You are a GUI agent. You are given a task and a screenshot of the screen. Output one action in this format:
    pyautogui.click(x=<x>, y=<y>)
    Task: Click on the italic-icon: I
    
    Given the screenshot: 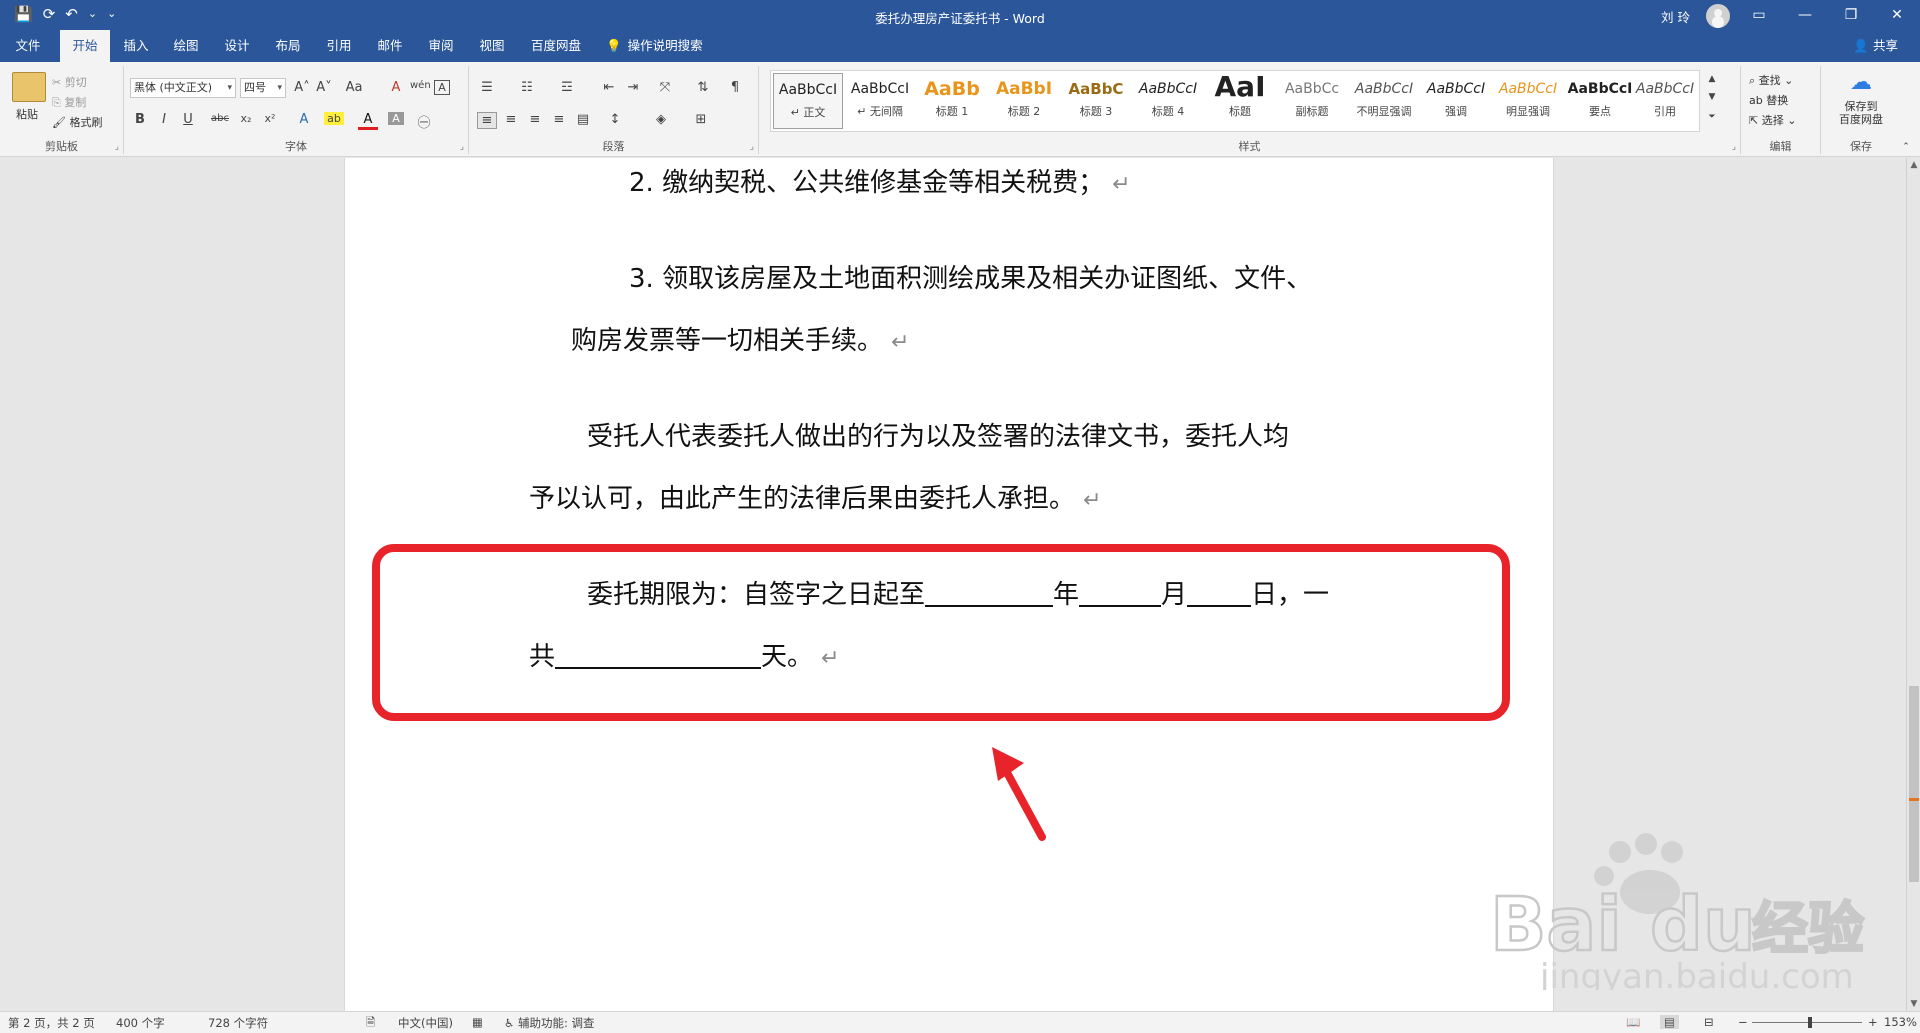 What is the action you would take?
    pyautogui.click(x=164, y=119)
    